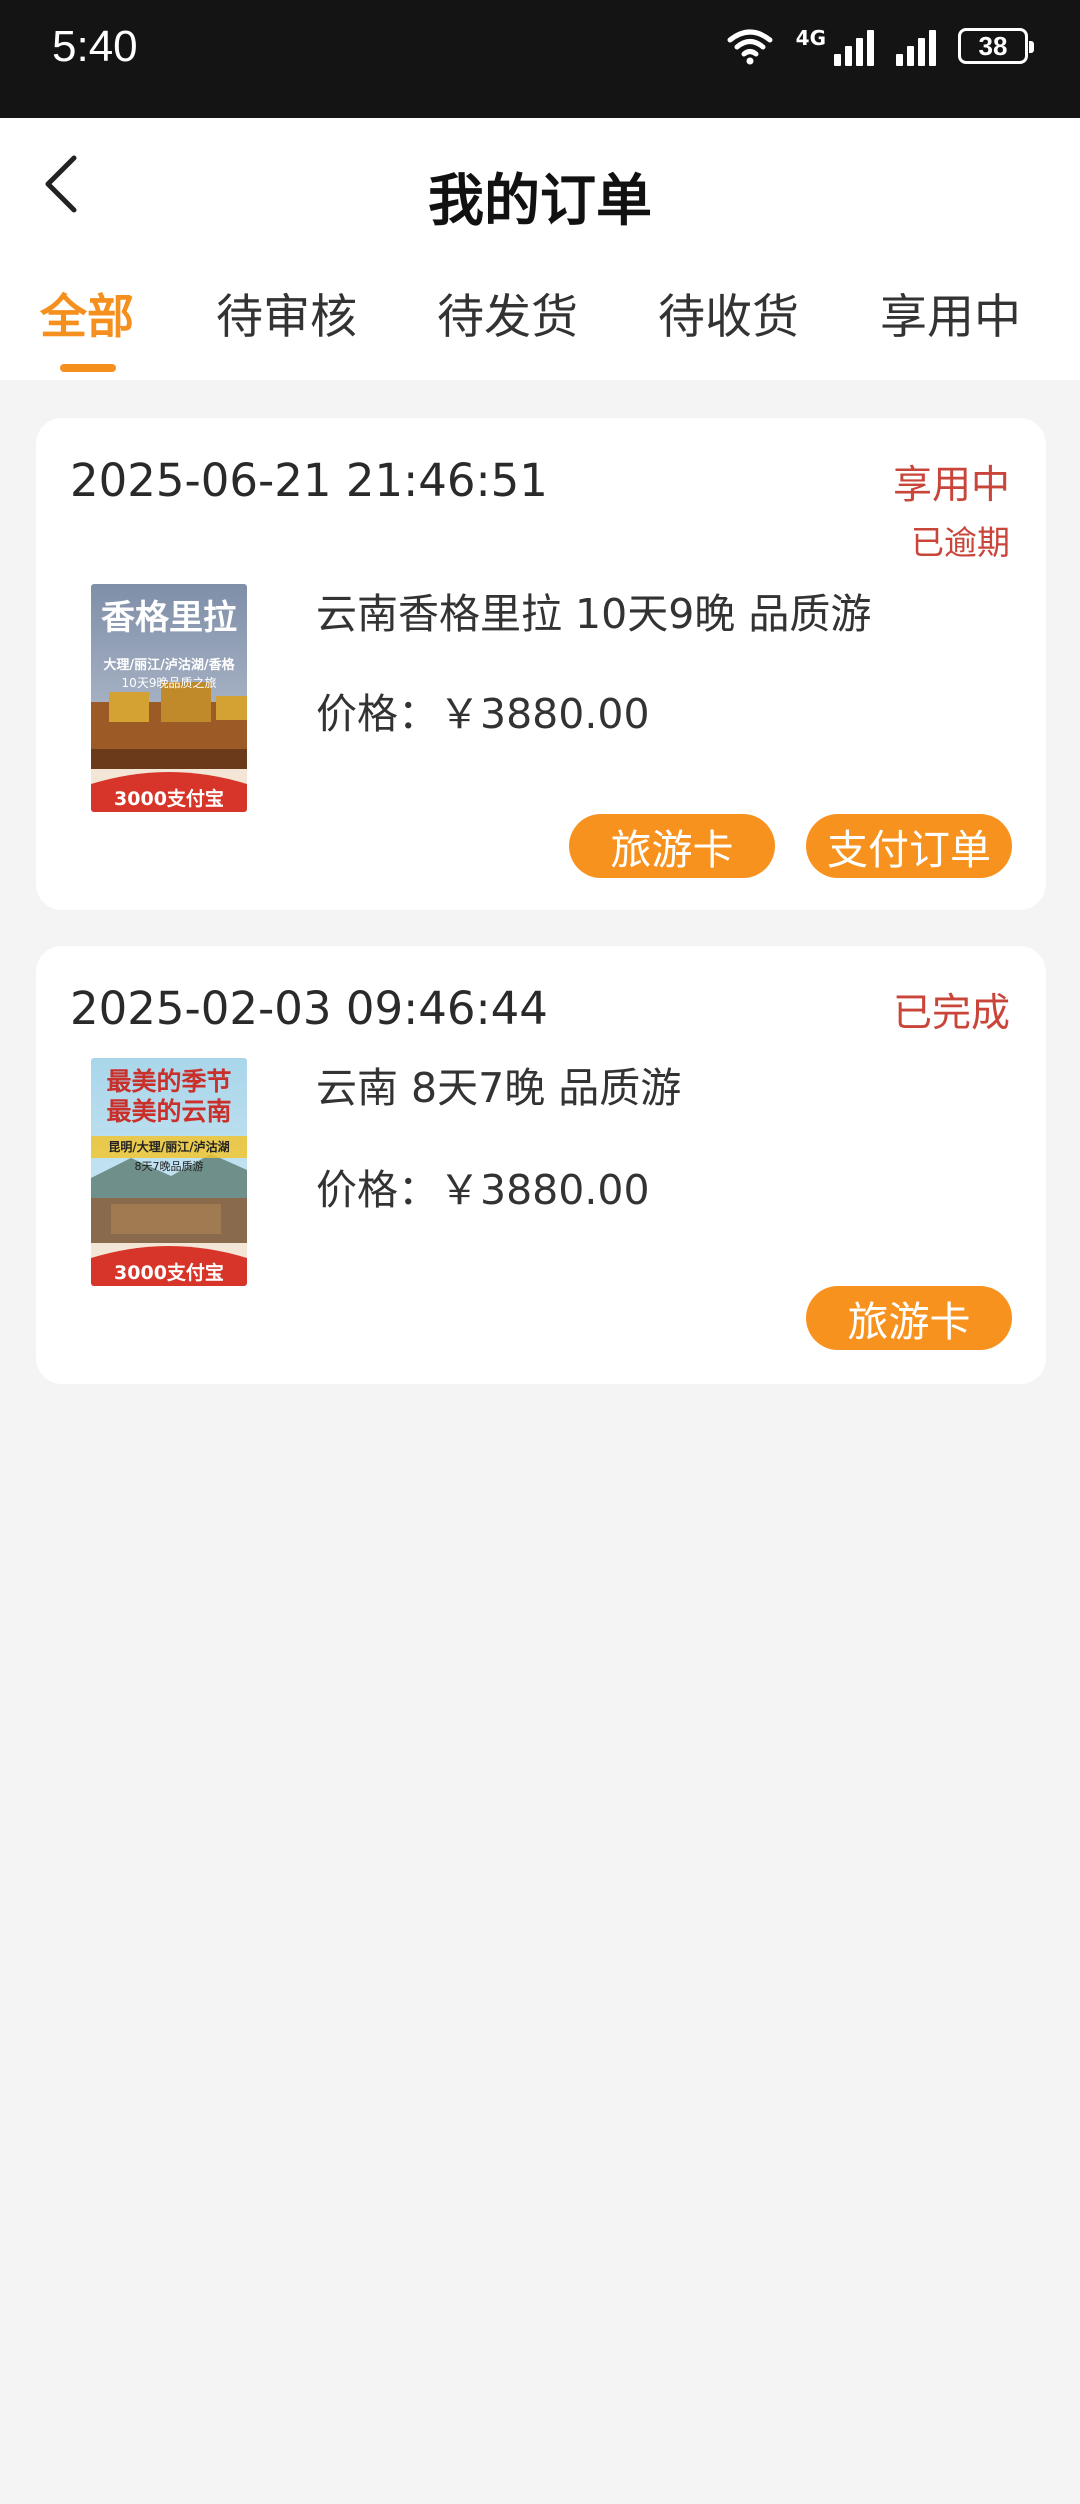 Image resolution: width=1080 pixels, height=2504 pixels. Describe the element at coordinates (169, 1166) in the screenshot. I see `thumbnail-line: 8天7晚品质游` at that location.